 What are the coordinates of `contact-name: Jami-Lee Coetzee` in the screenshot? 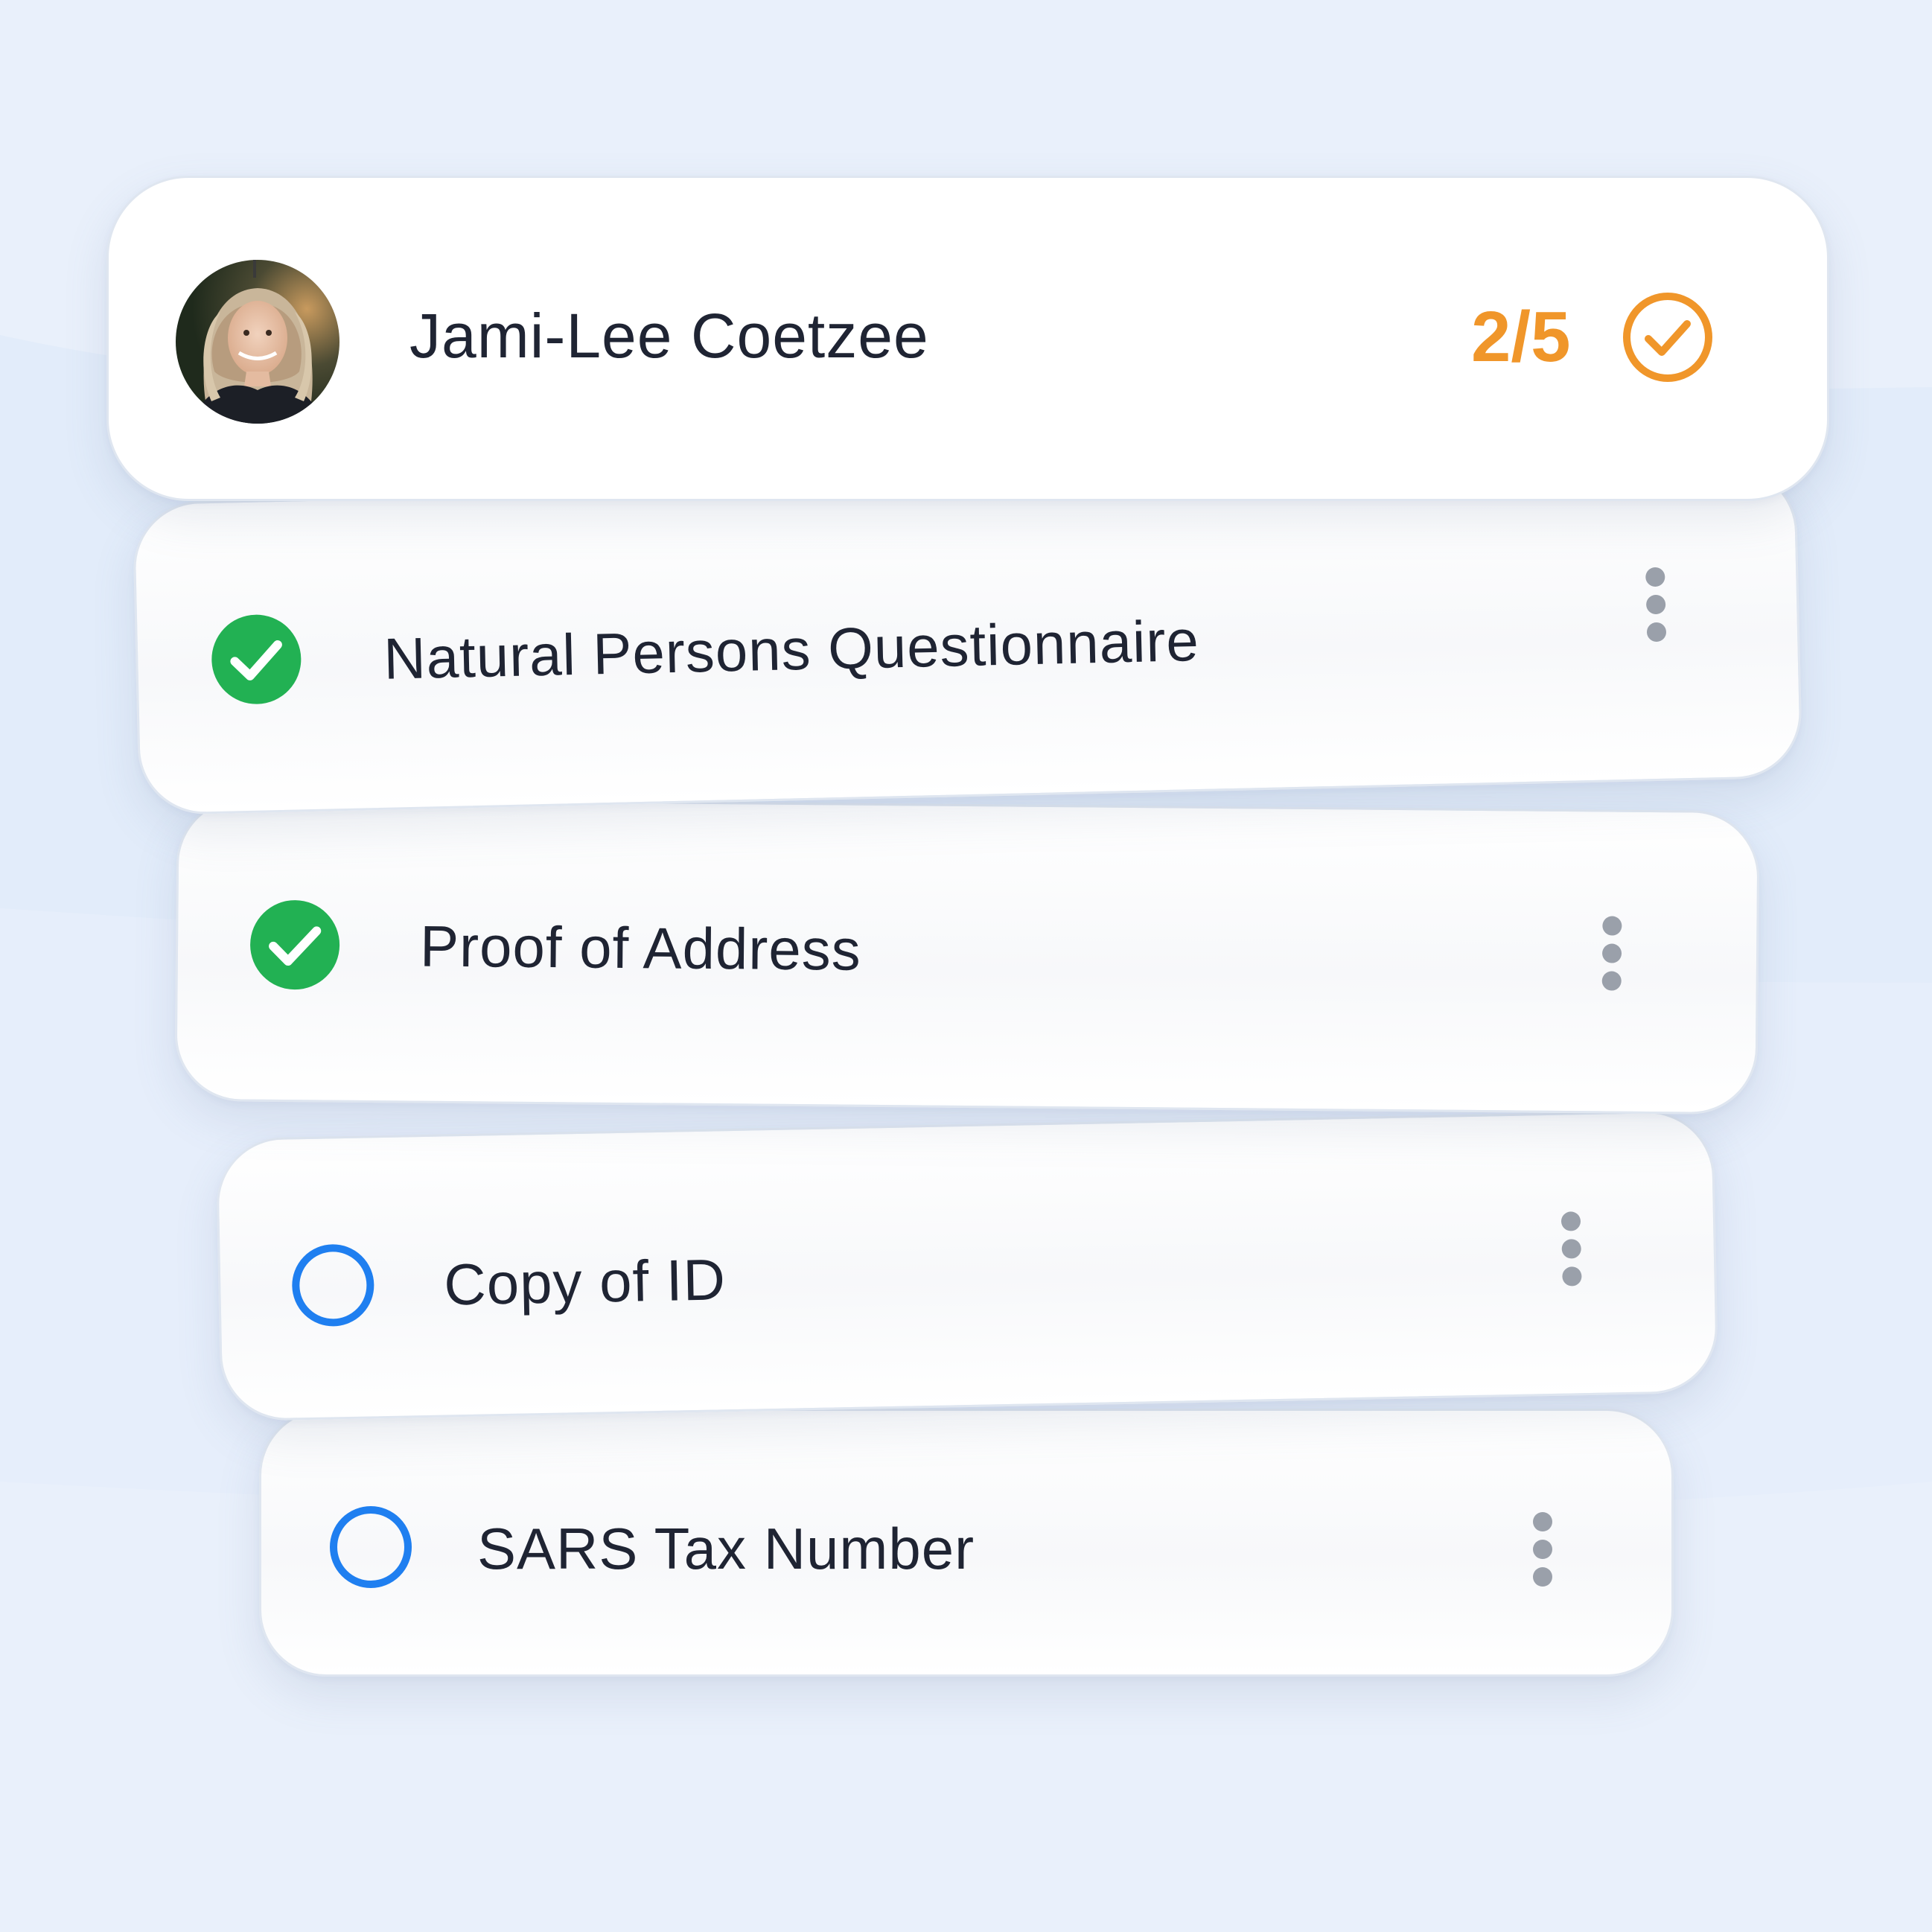 It's located at (669, 336).